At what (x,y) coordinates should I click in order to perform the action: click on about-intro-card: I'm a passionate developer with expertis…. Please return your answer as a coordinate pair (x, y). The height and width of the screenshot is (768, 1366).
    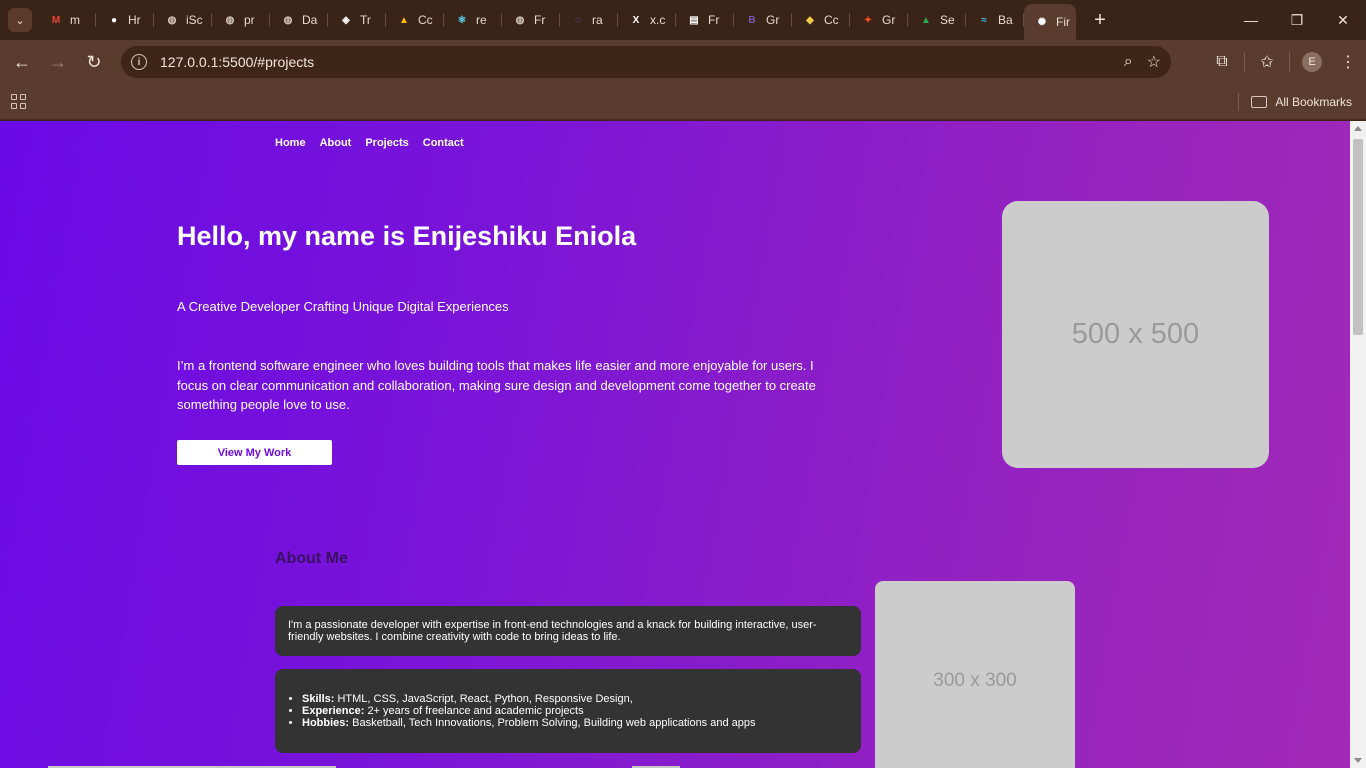
    Looking at the image, I should click on (568, 631).